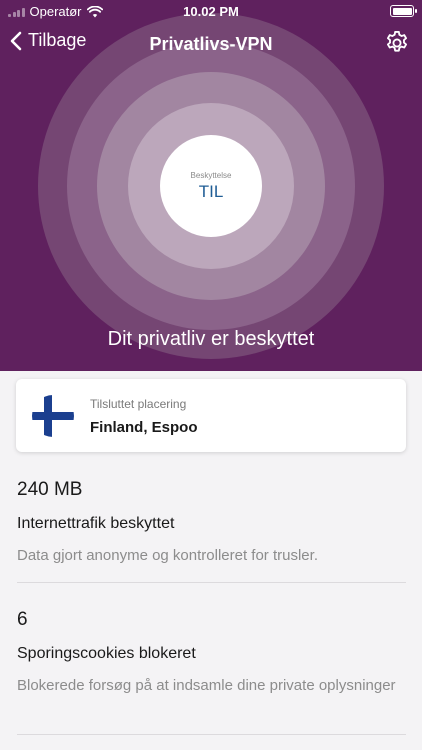 This screenshot has width=422, height=750. I want to click on status-bar: Operatør 10.02 PM, so click(211, 12).